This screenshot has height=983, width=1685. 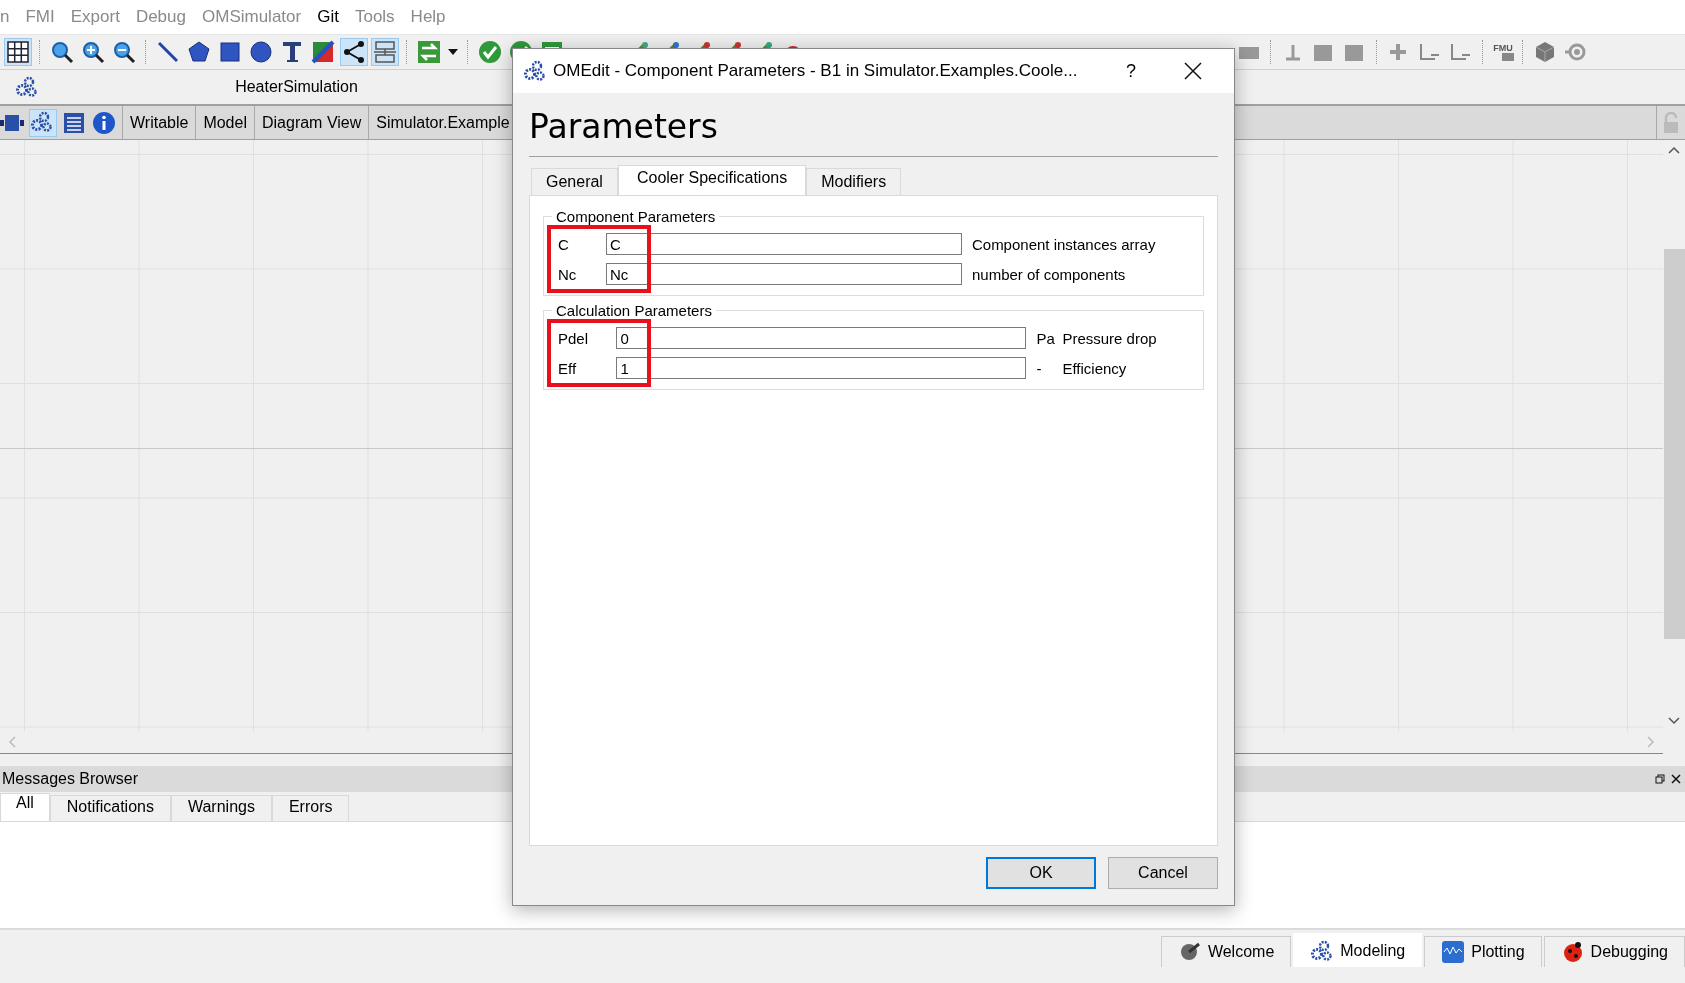 What do you see at coordinates (1063, 244) in the screenshot?
I see `parameter-description: Component instances array` at bounding box center [1063, 244].